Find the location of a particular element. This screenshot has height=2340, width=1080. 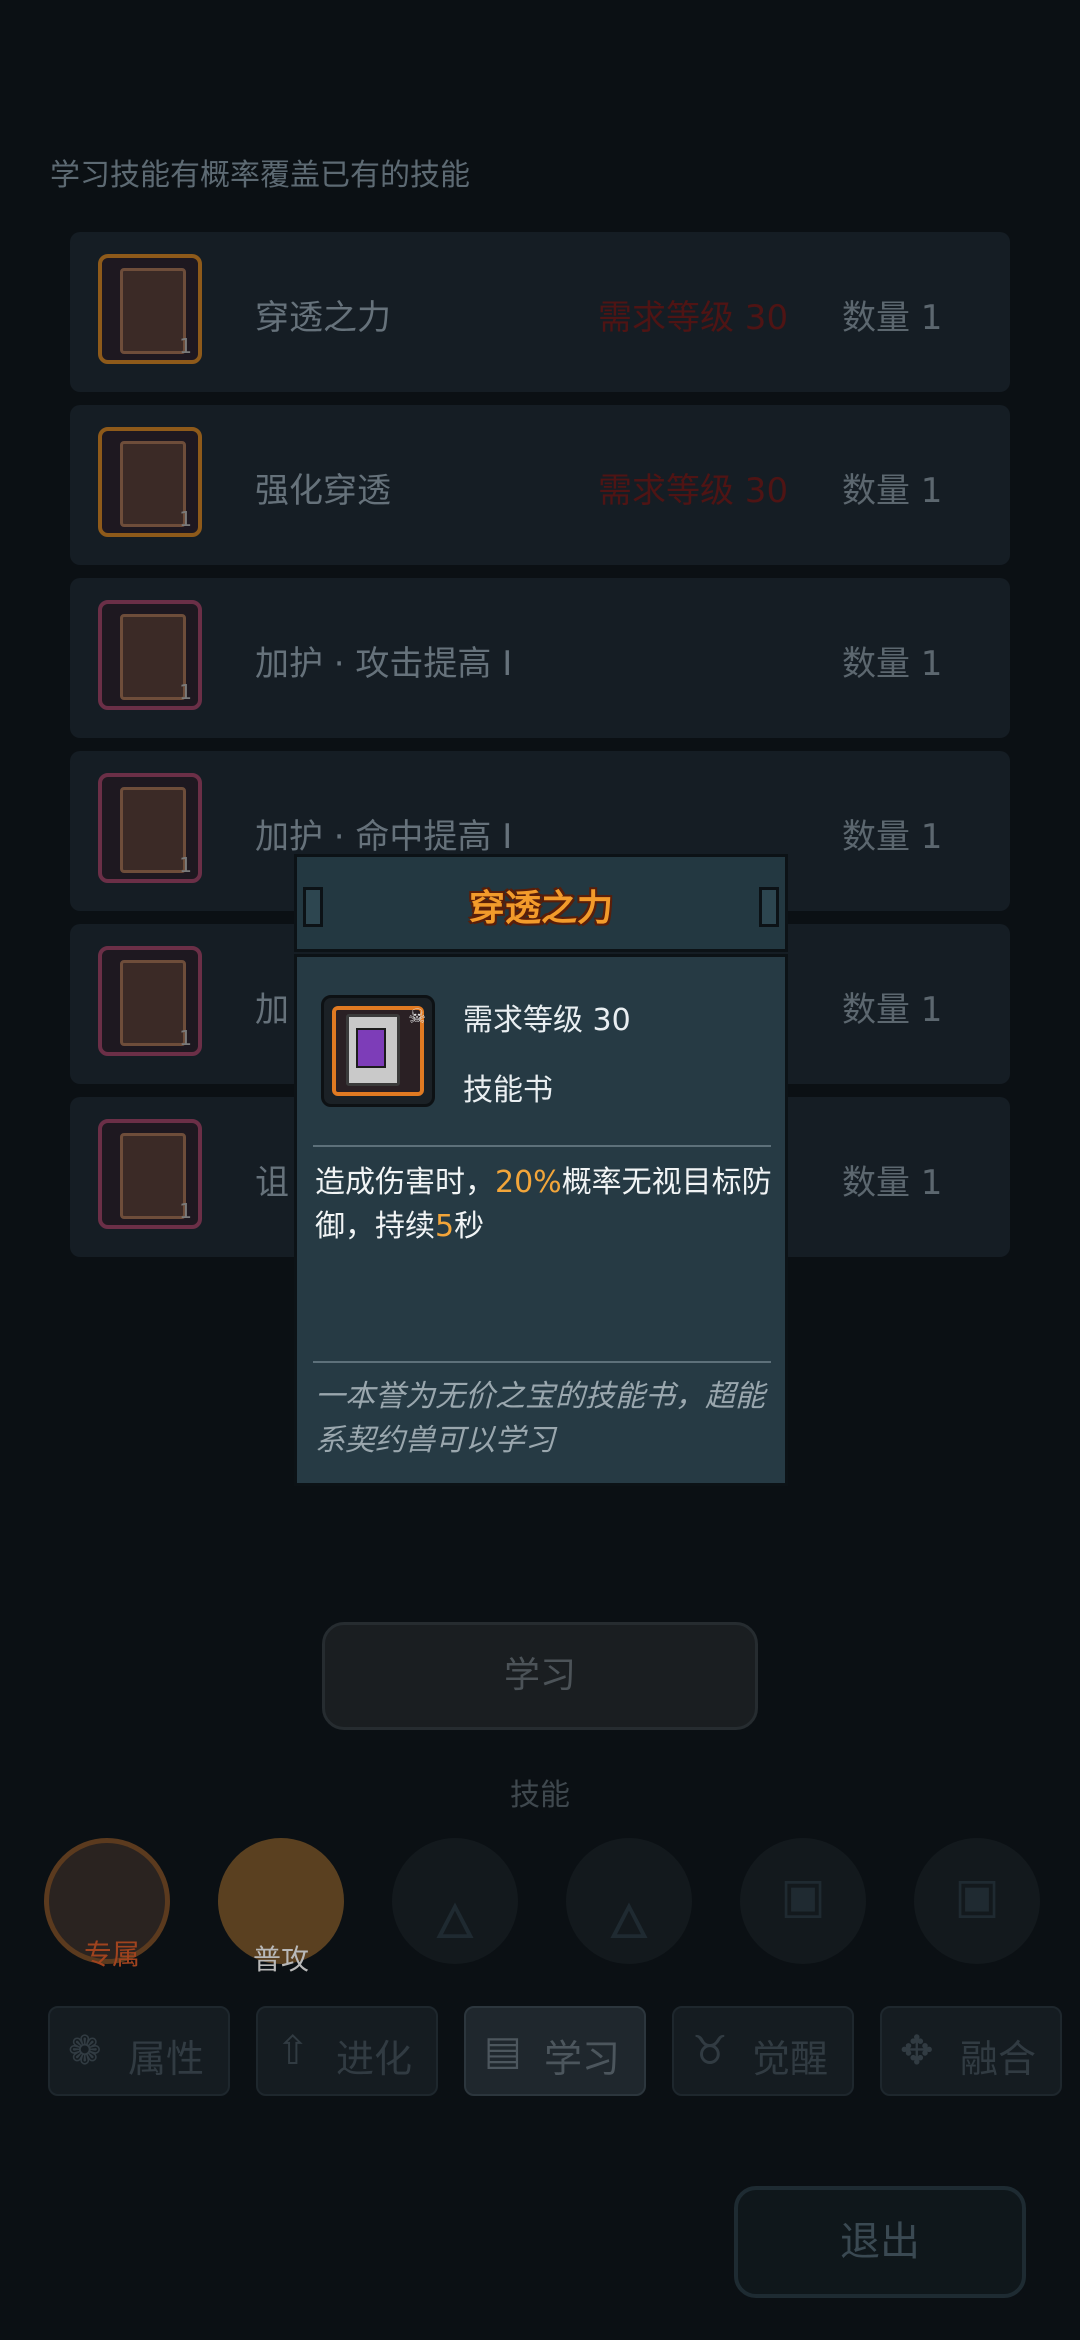

list-item: 1 强化穿透 需求等级 30 数量 1 is located at coordinates (540, 485).